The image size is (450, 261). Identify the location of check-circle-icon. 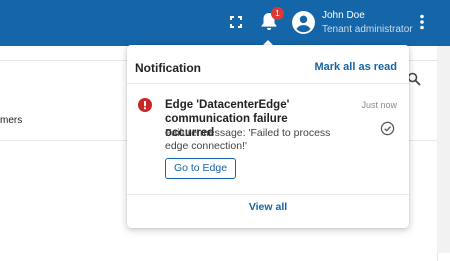
(387, 128).